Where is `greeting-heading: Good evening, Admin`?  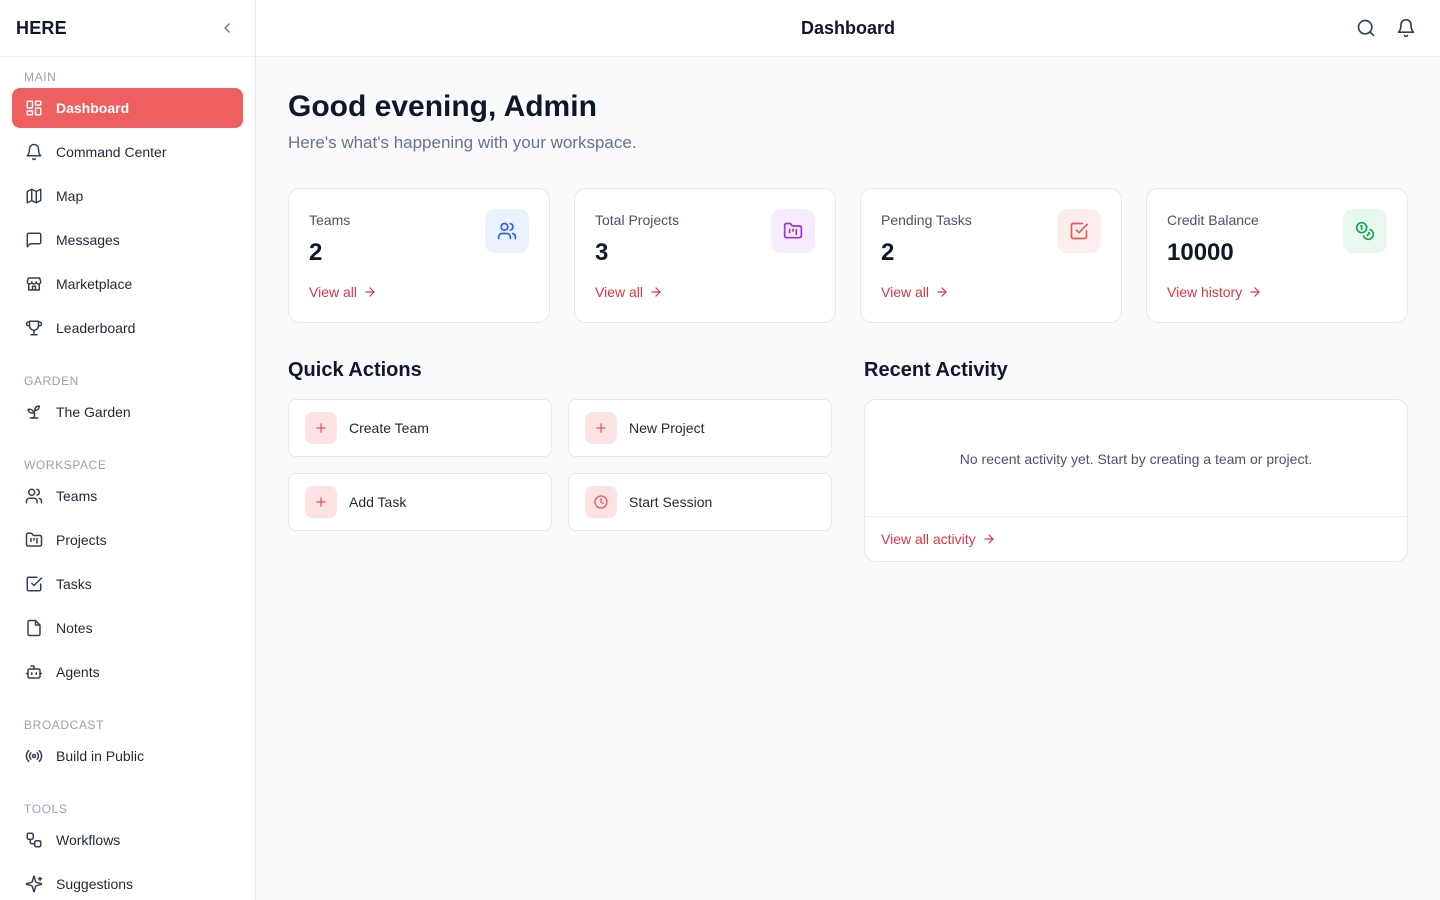 greeting-heading: Good evening, Admin is located at coordinates (442, 106).